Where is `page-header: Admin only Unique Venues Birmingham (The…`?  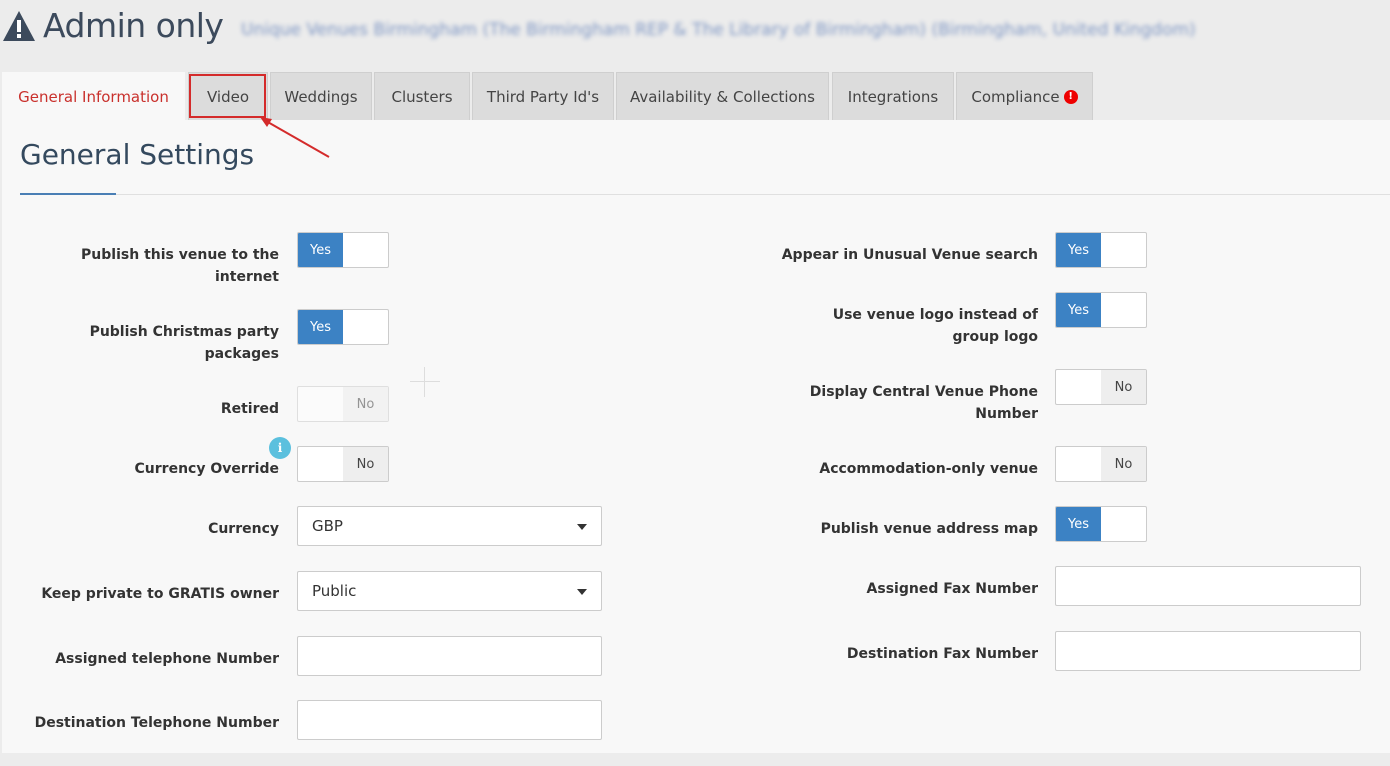 page-header: Admin only Unique Venues Birmingham (The… is located at coordinates (695, 31).